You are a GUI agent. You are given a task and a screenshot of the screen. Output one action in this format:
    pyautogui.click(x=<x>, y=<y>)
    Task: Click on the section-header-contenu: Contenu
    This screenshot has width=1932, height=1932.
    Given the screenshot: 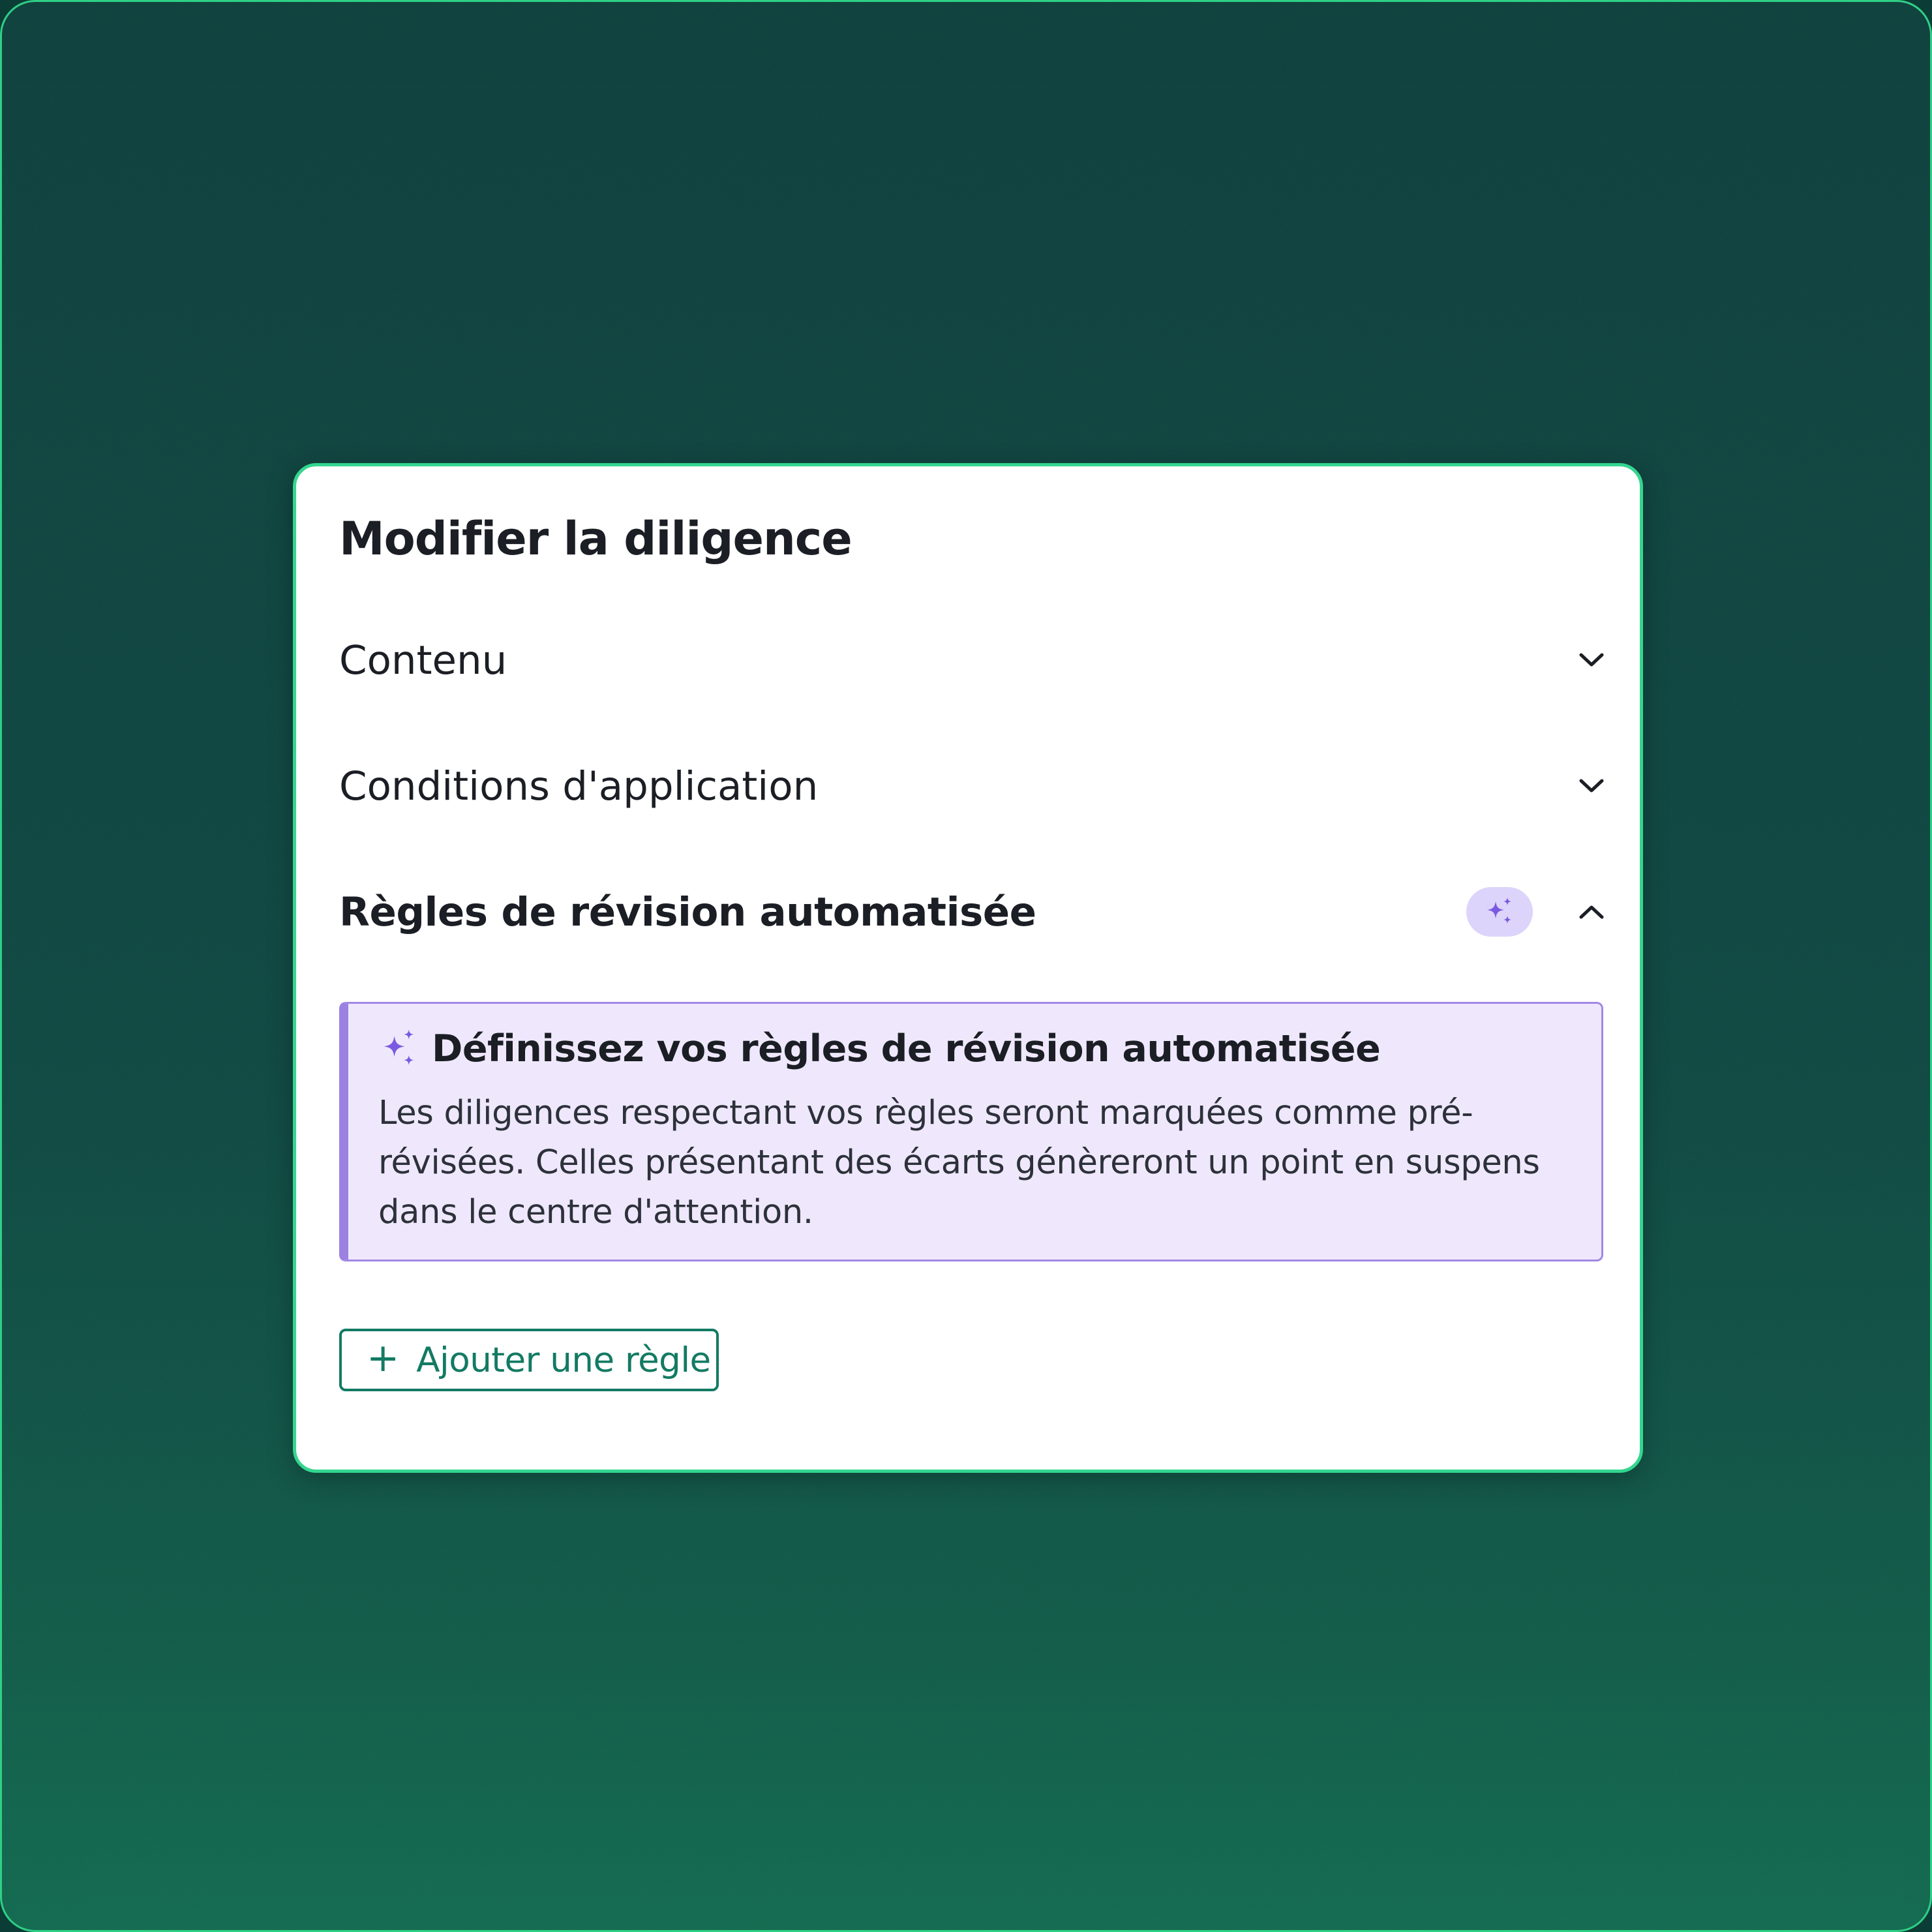 What is the action you would take?
    pyautogui.click(x=975, y=660)
    